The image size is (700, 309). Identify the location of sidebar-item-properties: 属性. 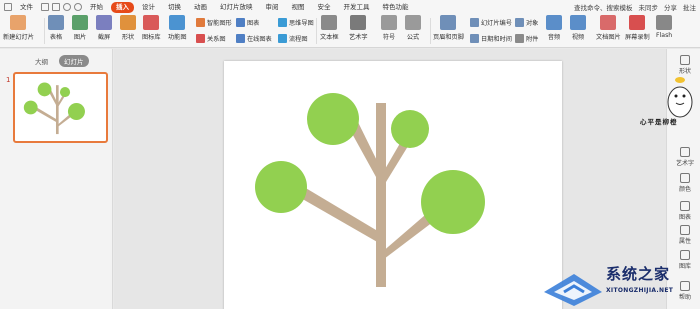
(685, 235).